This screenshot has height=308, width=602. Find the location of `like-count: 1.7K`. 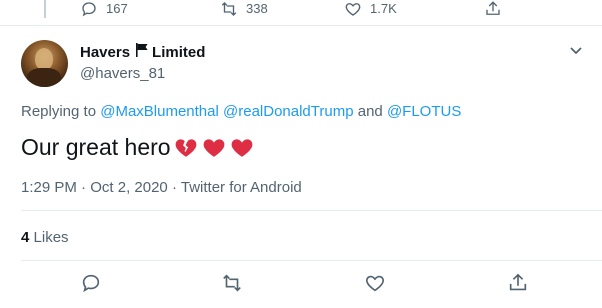

like-count: 1.7K is located at coordinates (383, 8).